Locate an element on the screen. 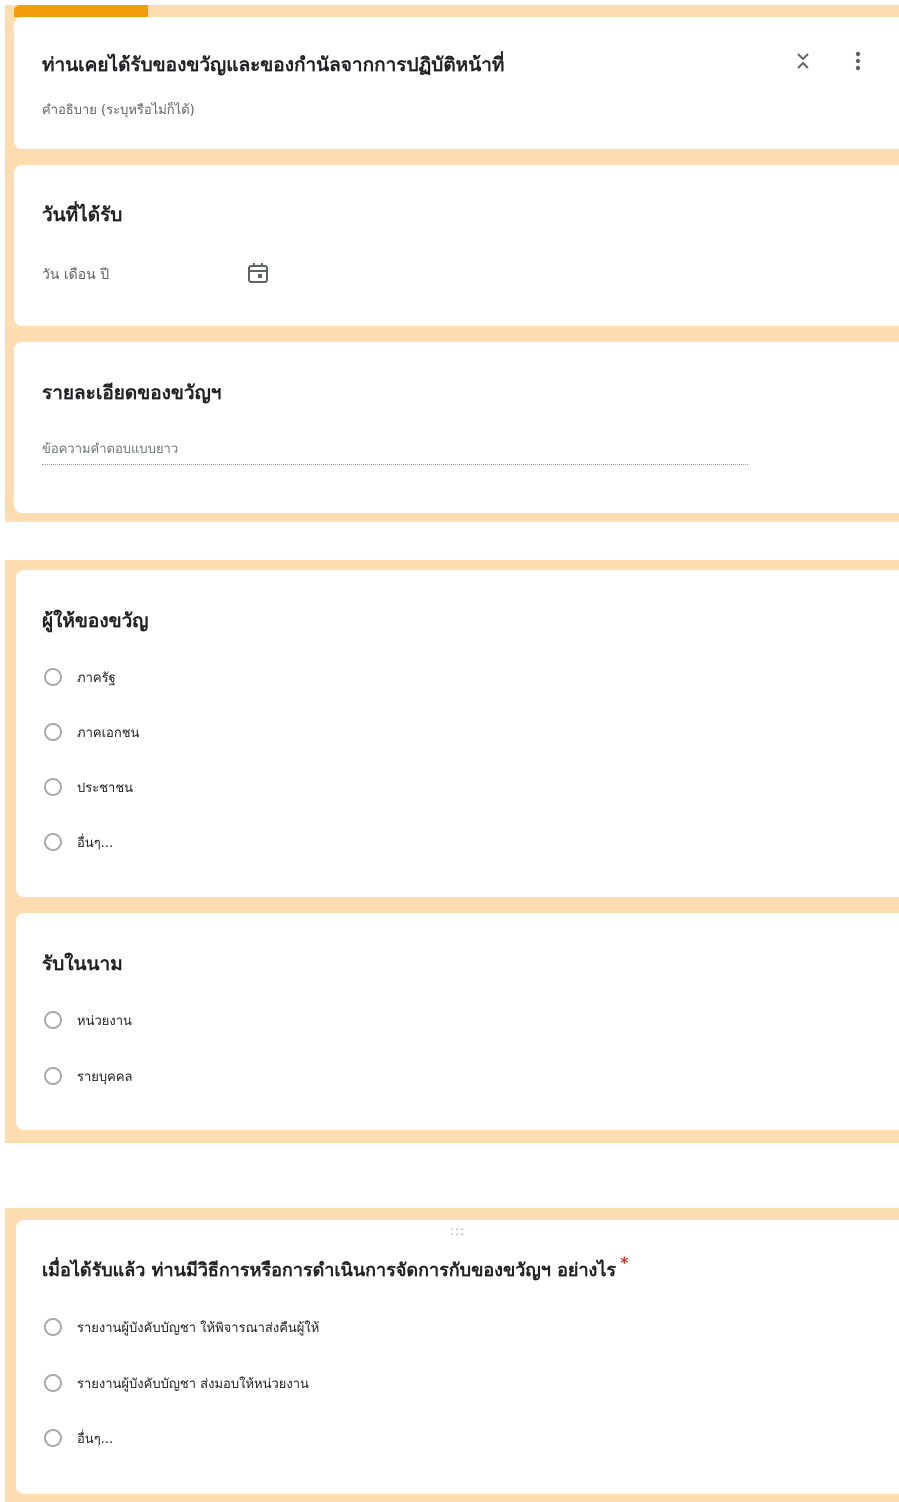  radio-option-received-as: หน่วยงาน is located at coordinates (88, 1020).